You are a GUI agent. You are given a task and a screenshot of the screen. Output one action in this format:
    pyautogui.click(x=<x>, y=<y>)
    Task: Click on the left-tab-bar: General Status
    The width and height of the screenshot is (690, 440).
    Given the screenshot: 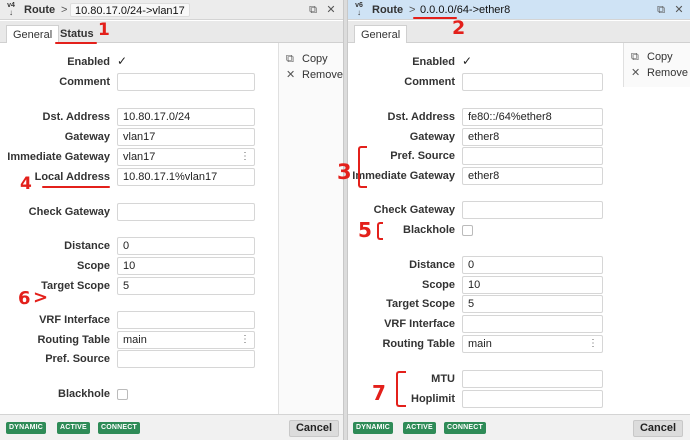 What is the action you would take?
    pyautogui.click(x=171, y=32)
    